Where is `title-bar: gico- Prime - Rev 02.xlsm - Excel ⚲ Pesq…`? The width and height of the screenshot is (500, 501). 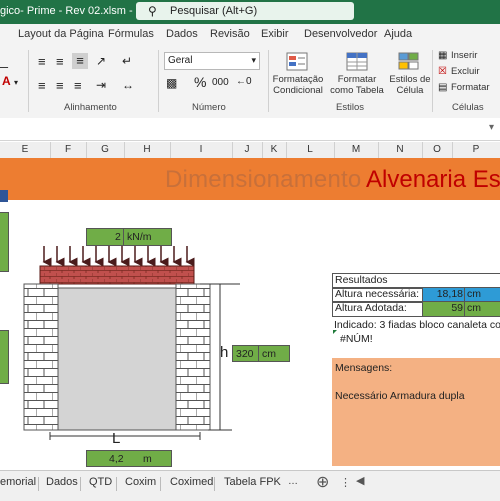 title-bar: gico- Prime - Rev 02.xlsm - Excel ⚲ Pesq… is located at coordinates (250, 12).